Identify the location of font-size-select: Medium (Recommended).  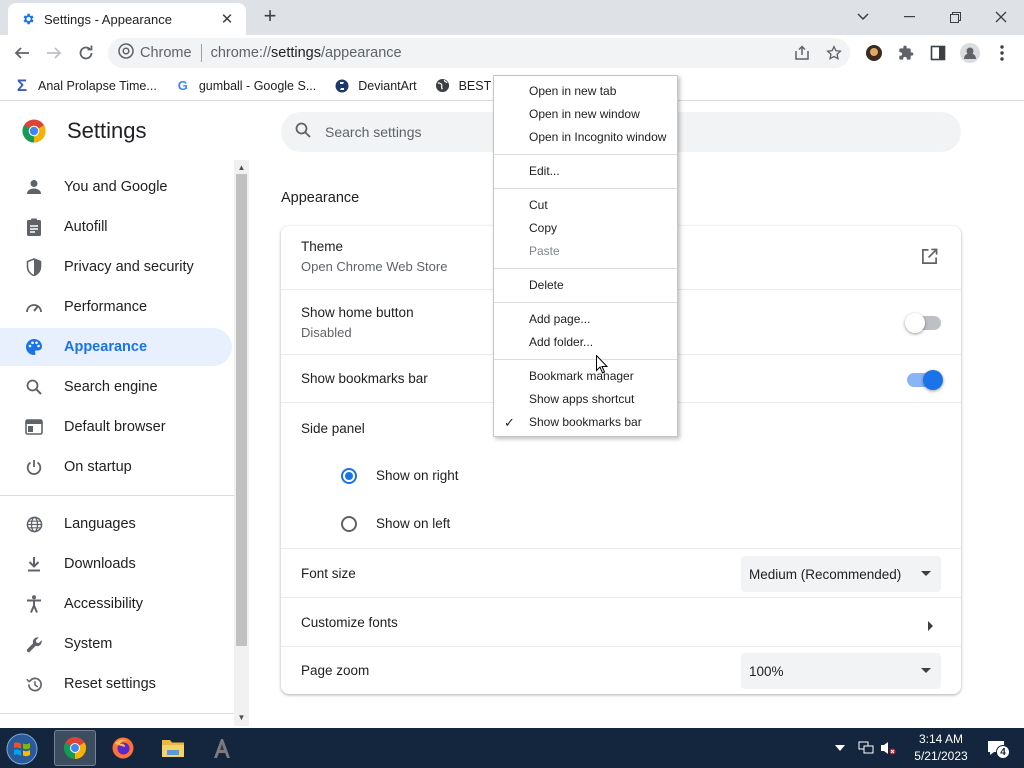
(841, 574).